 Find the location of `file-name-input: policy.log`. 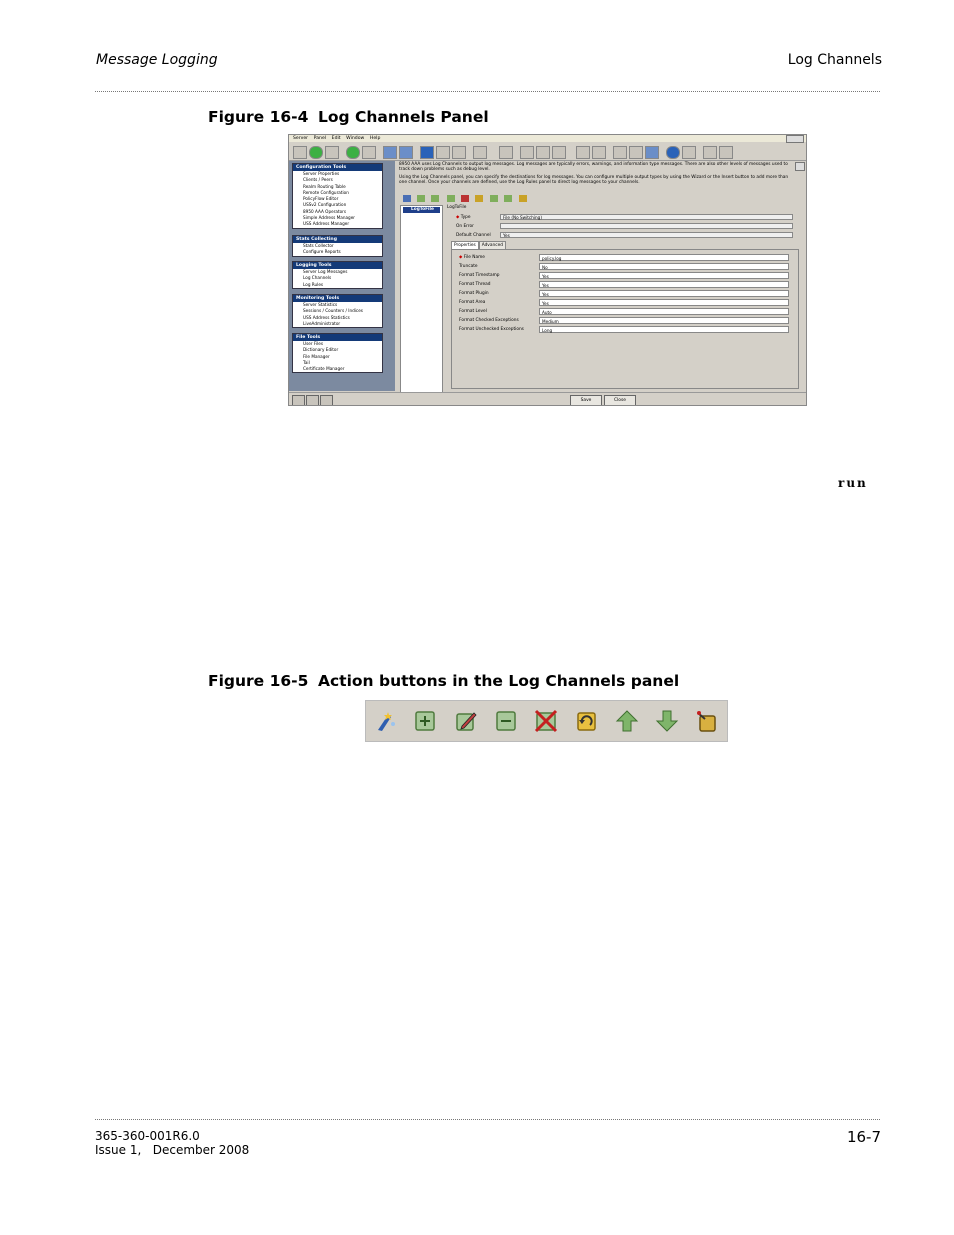

file-name-input: policy.log is located at coordinates (664, 257).